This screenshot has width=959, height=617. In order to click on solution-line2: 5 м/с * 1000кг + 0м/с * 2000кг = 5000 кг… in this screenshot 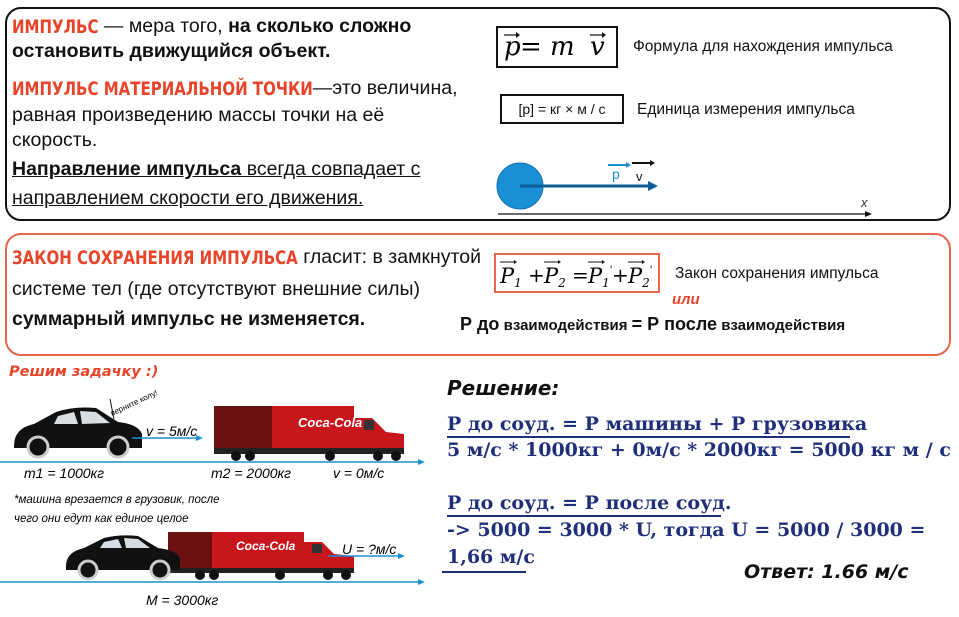, I will do `click(699, 450)`.